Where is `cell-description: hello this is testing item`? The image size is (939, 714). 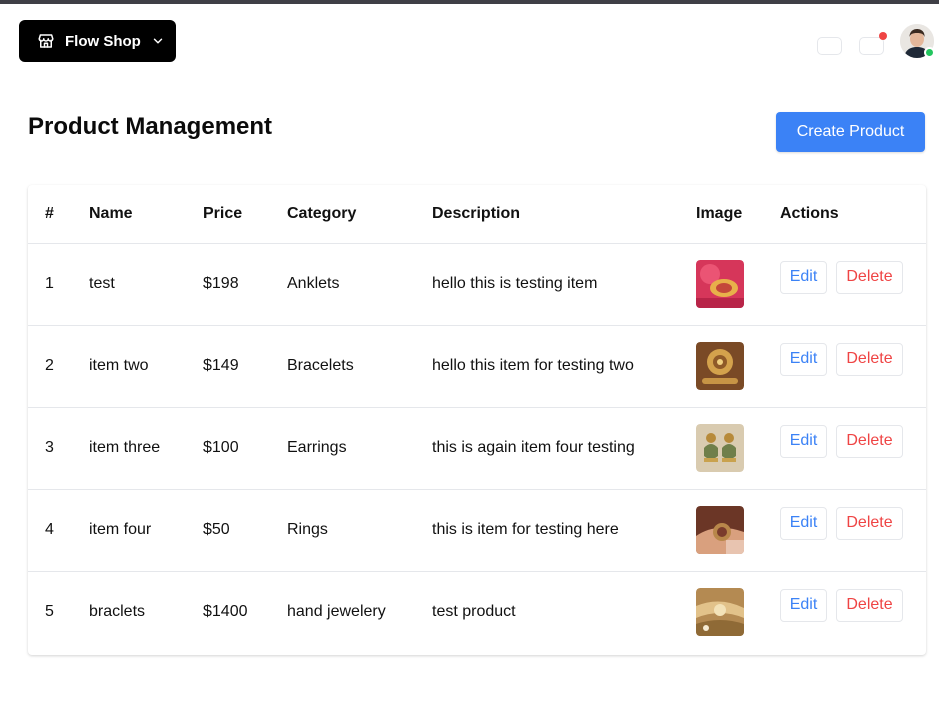 cell-description: hello this is testing item is located at coordinates (564, 284).